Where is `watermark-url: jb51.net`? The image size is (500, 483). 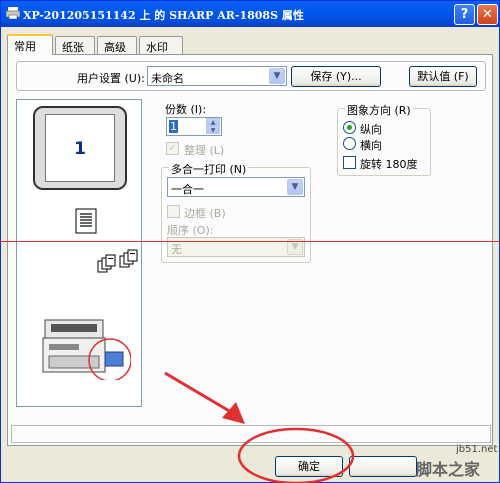
watermark-url: jb51.net is located at coordinates (477, 449).